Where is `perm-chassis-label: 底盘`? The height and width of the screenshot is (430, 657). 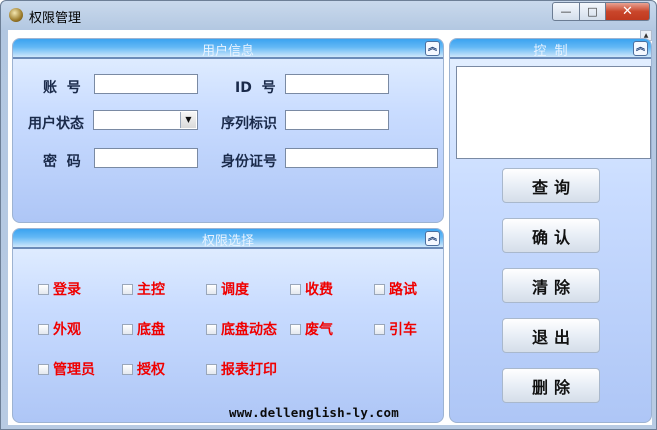 perm-chassis-label: 底盘 is located at coordinates (151, 330).